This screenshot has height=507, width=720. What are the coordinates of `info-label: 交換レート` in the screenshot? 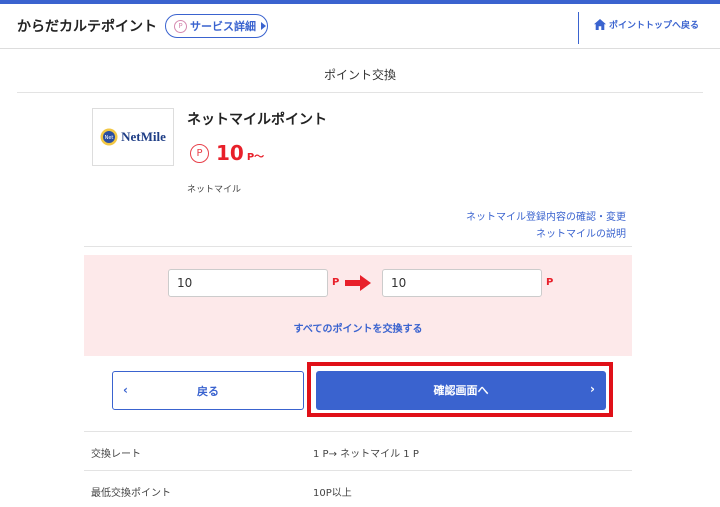 It's located at (116, 454).